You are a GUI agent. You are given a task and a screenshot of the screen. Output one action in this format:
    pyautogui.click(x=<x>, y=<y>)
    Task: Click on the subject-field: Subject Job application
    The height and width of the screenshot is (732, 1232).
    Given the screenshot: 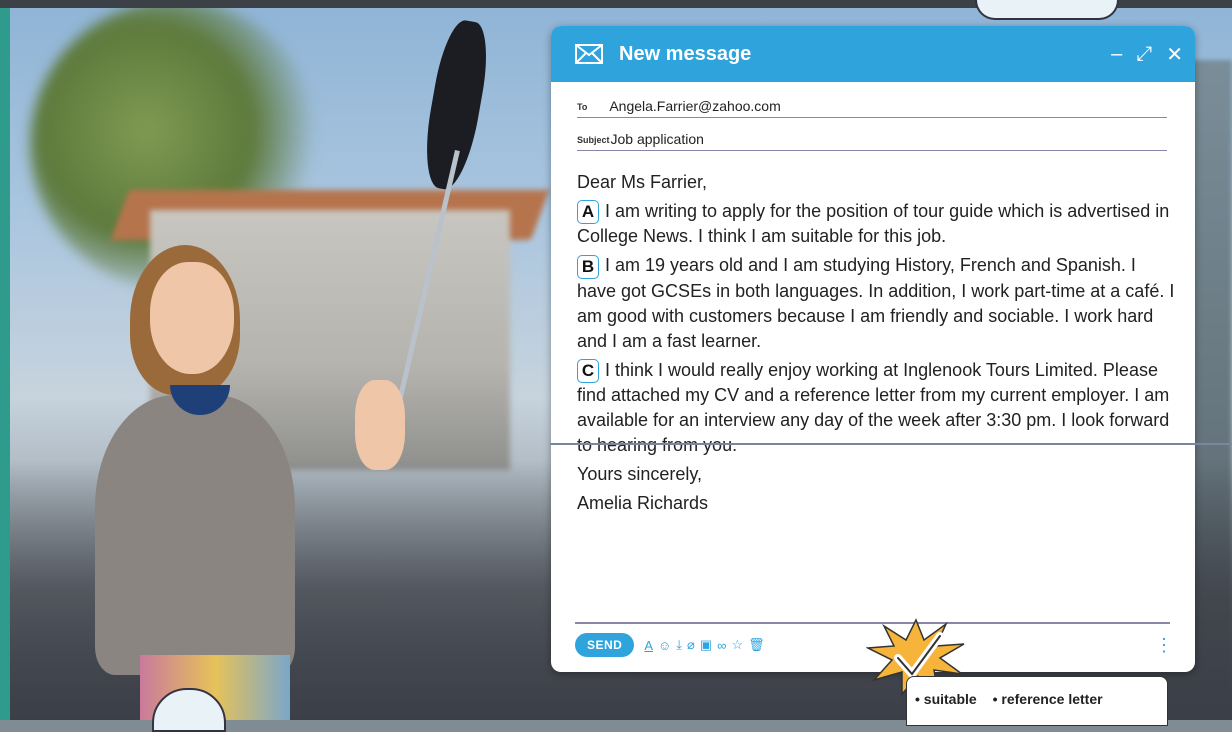 What is the action you would take?
    pyautogui.click(x=872, y=138)
    